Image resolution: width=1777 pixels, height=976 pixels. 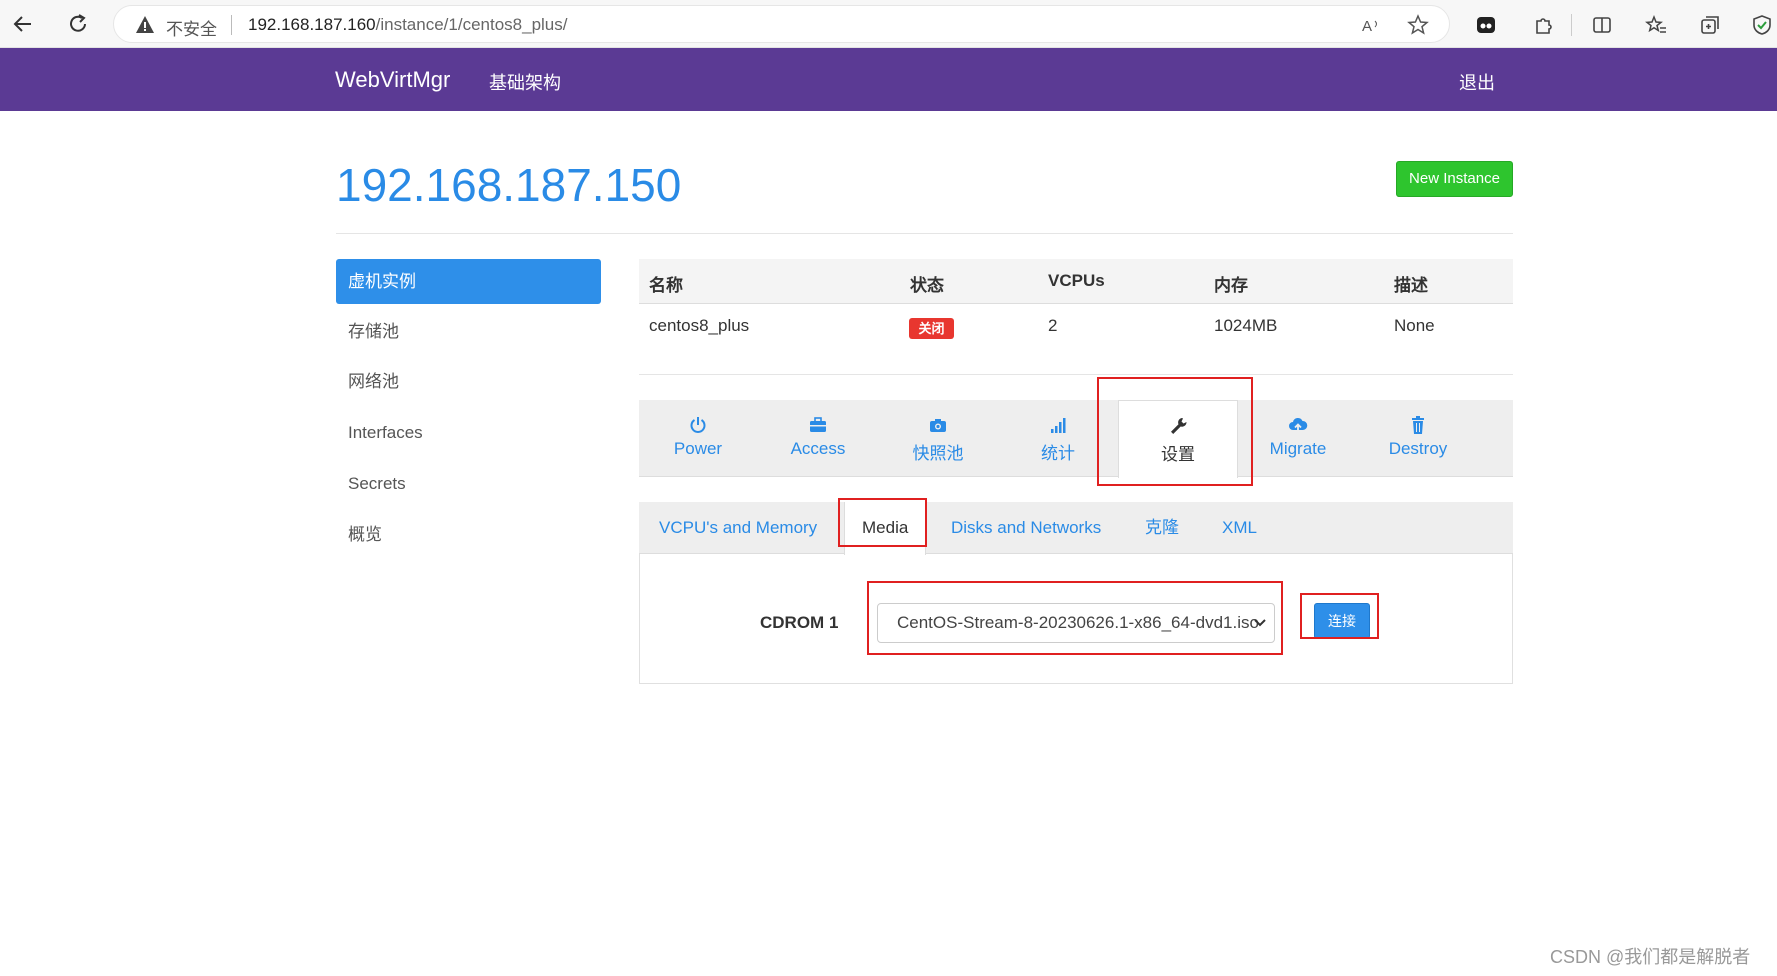 I want to click on back-button, so click(x=23, y=24).